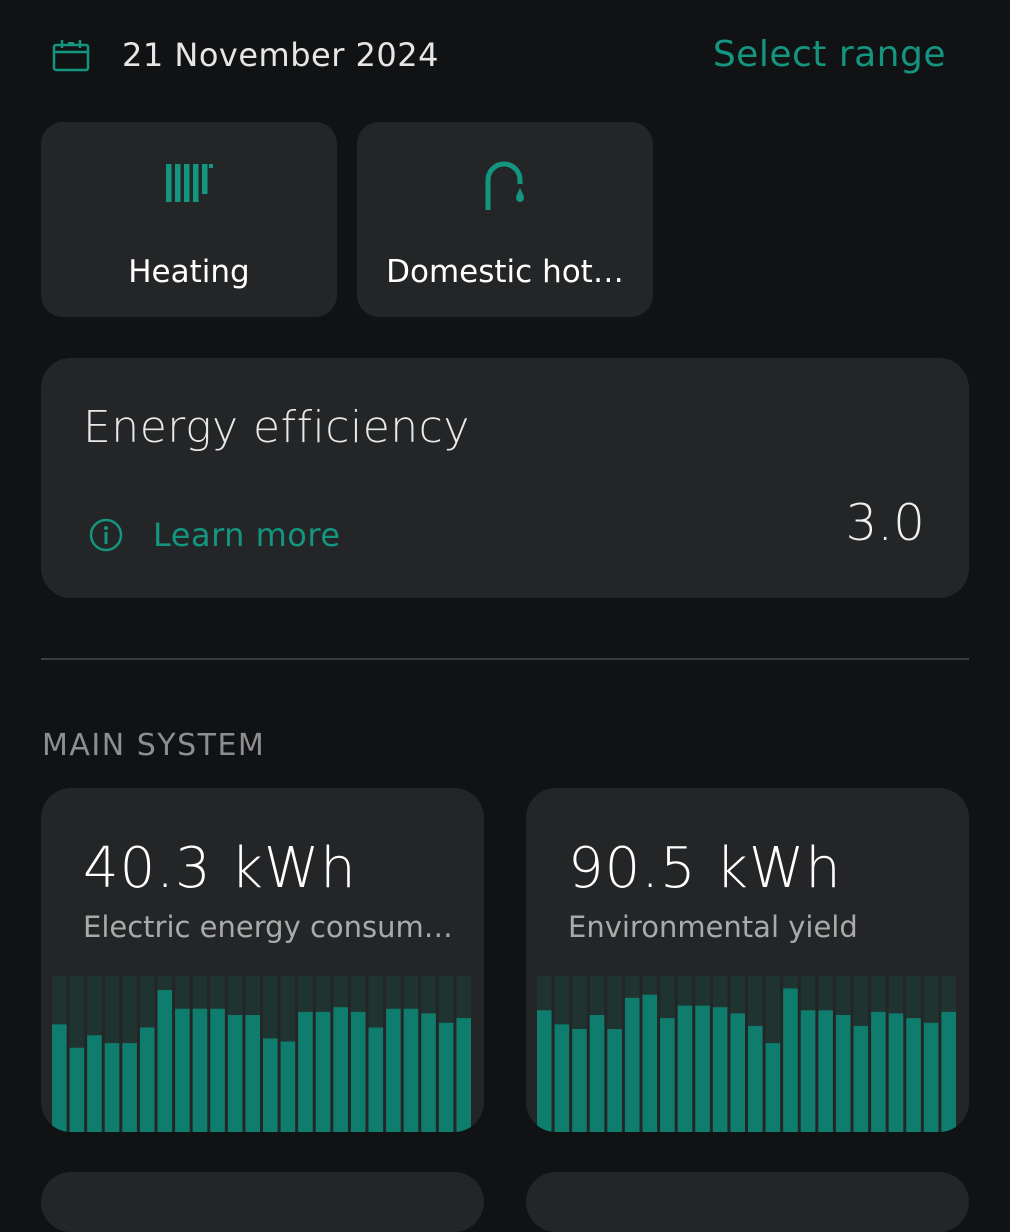  What do you see at coordinates (713, 927) in the screenshot?
I see `environmental-yield-label: Environmental yield` at bounding box center [713, 927].